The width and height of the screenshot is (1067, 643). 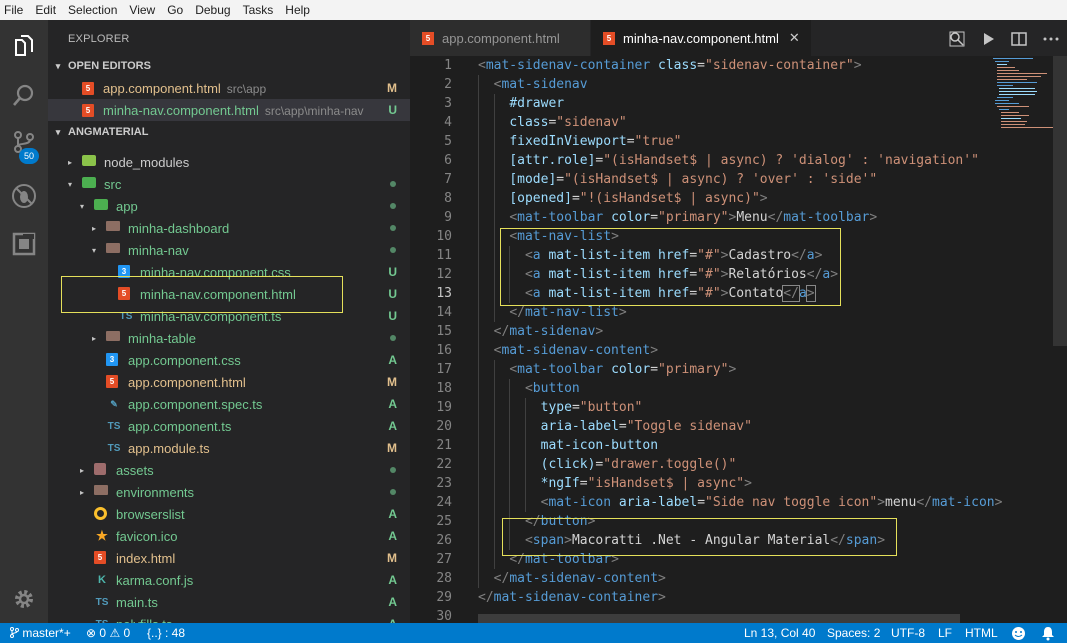 What do you see at coordinates (298, 10) in the screenshot?
I see `menu-help: Help` at bounding box center [298, 10].